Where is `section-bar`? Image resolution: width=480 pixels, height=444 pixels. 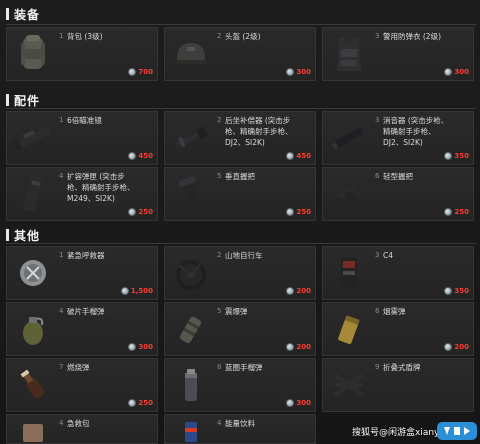 section-bar is located at coordinates (7, 235).